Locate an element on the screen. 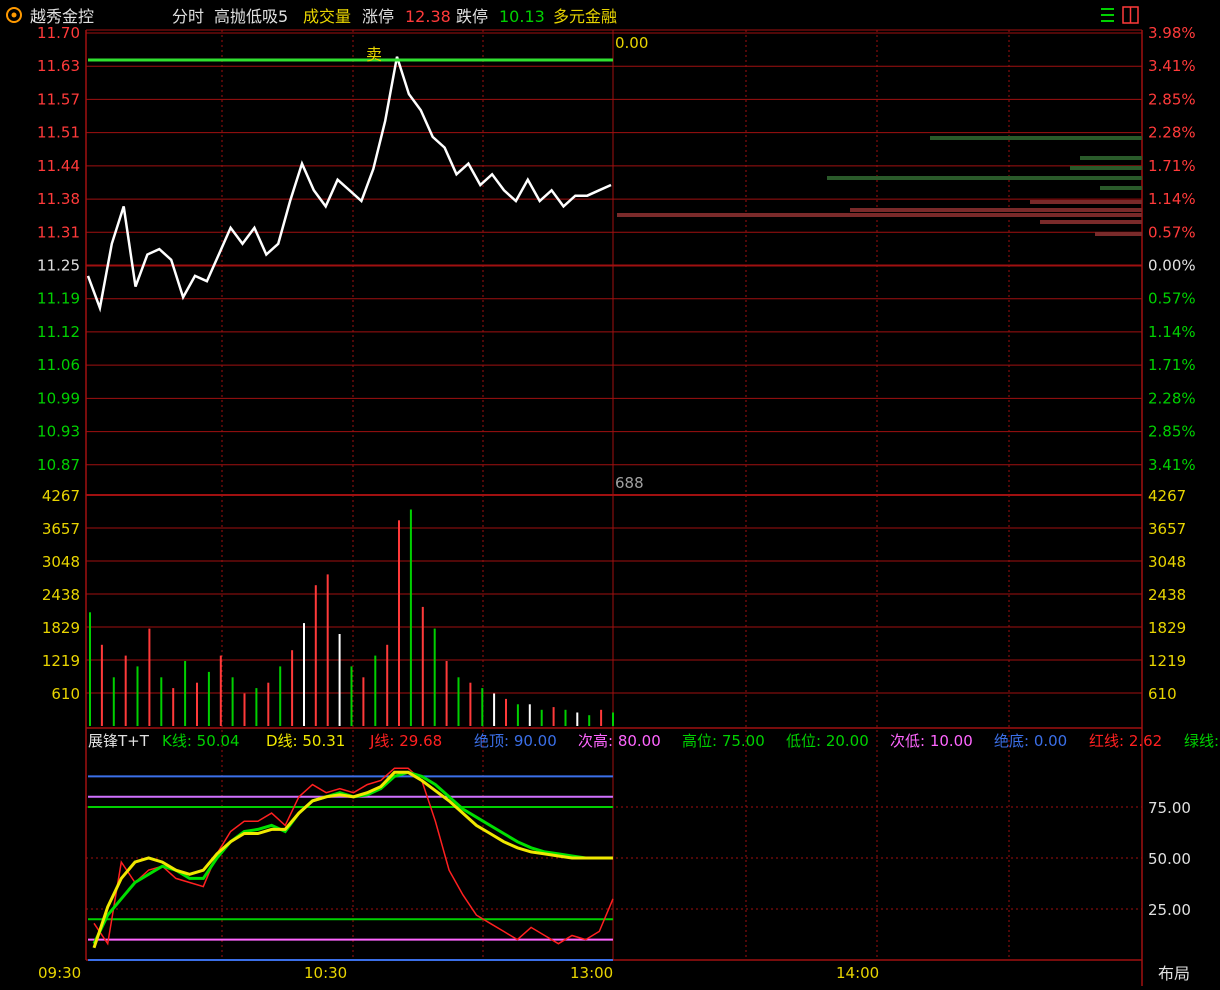 The height and width of the screenshot is (990, 1220). price-readout: 0.00 is located at coordinates (631, 43).